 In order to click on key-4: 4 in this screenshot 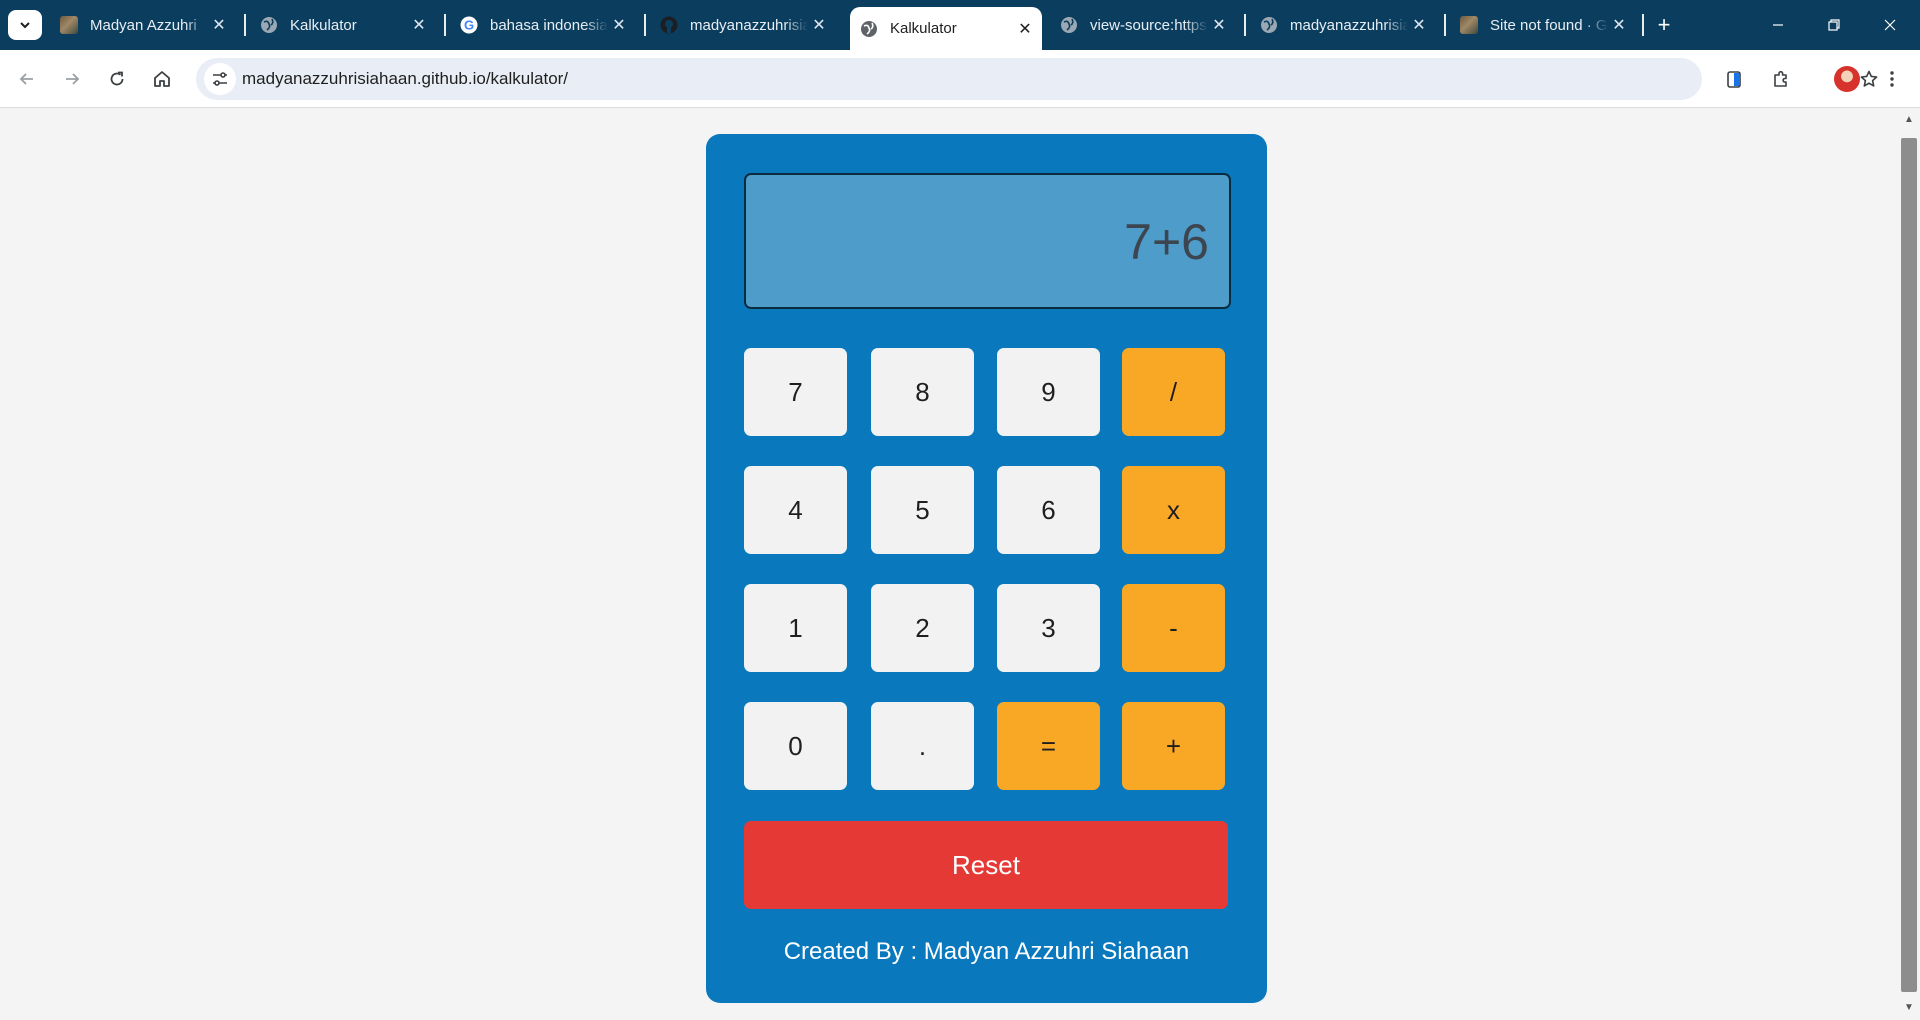, I will do `click(795, 510)`.